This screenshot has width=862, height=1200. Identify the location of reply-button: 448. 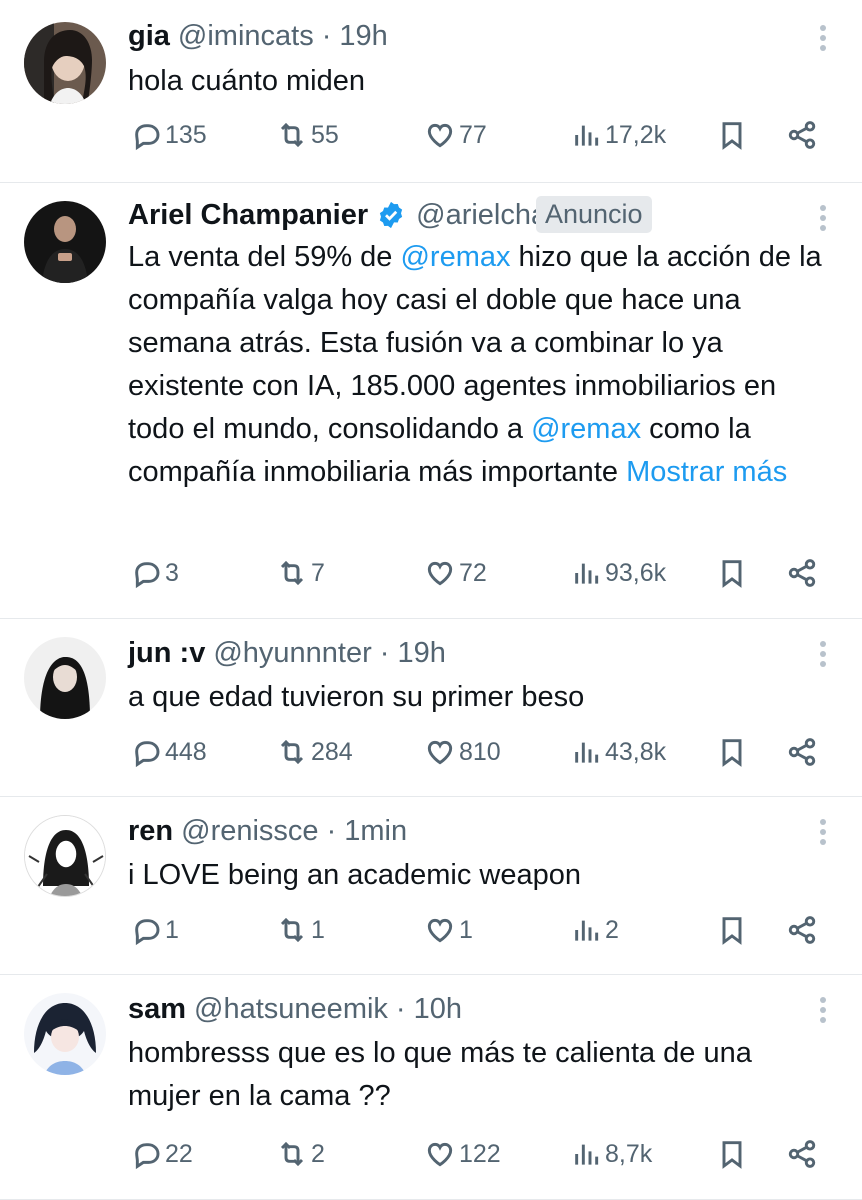
(168, 752).